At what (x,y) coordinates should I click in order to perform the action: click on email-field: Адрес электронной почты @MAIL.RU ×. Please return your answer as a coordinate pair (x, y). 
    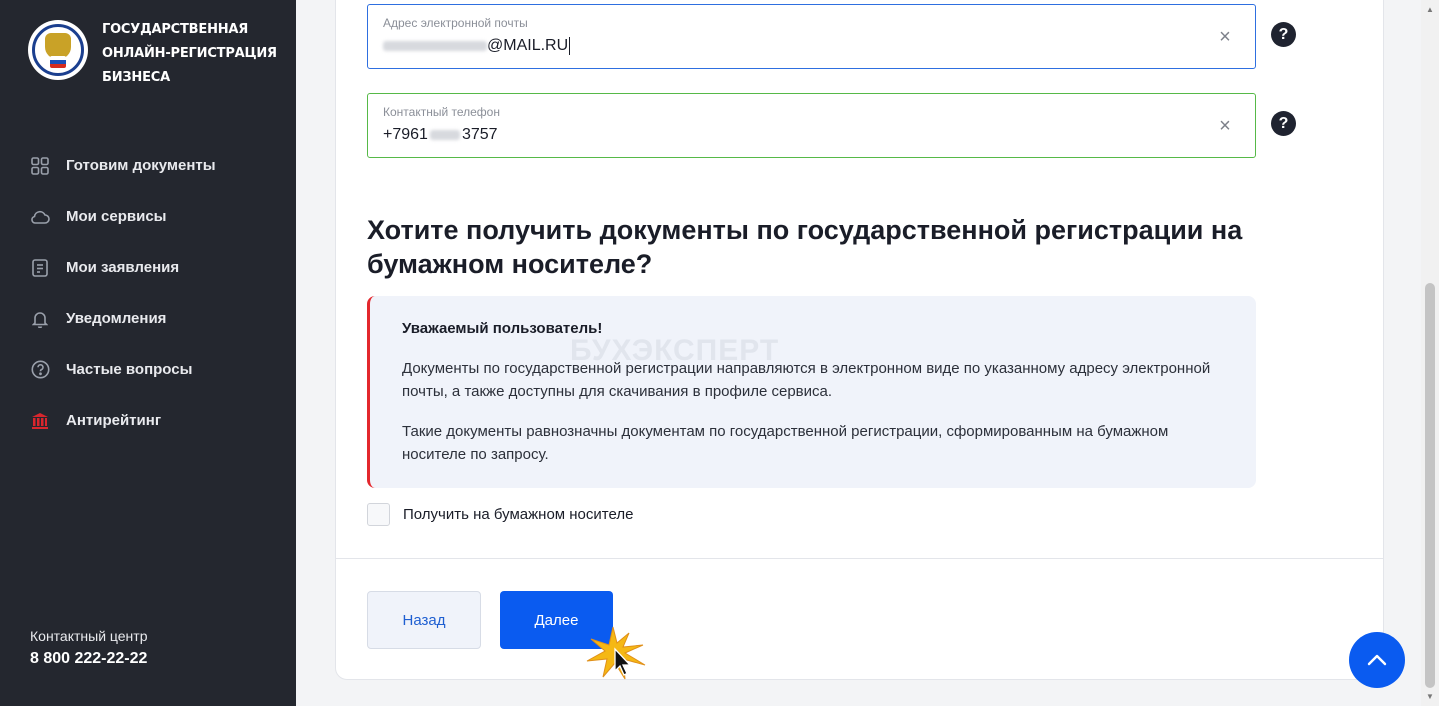
    Looking at the image, I should click on (811, 36).